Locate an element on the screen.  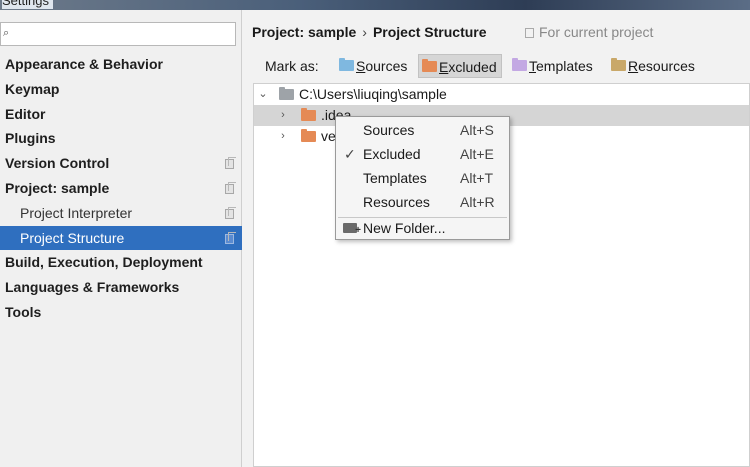
page-title: Project Structure is located at coordinates (429, 32).